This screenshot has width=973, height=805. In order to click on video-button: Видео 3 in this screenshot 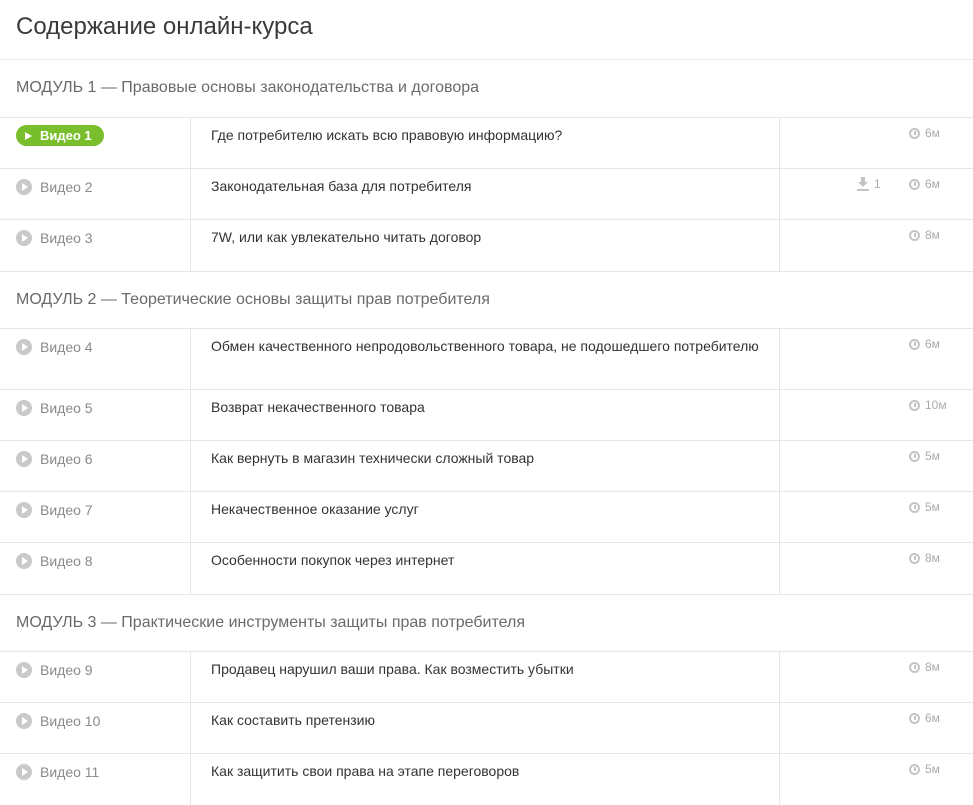, I will do `click(54, 238)`.